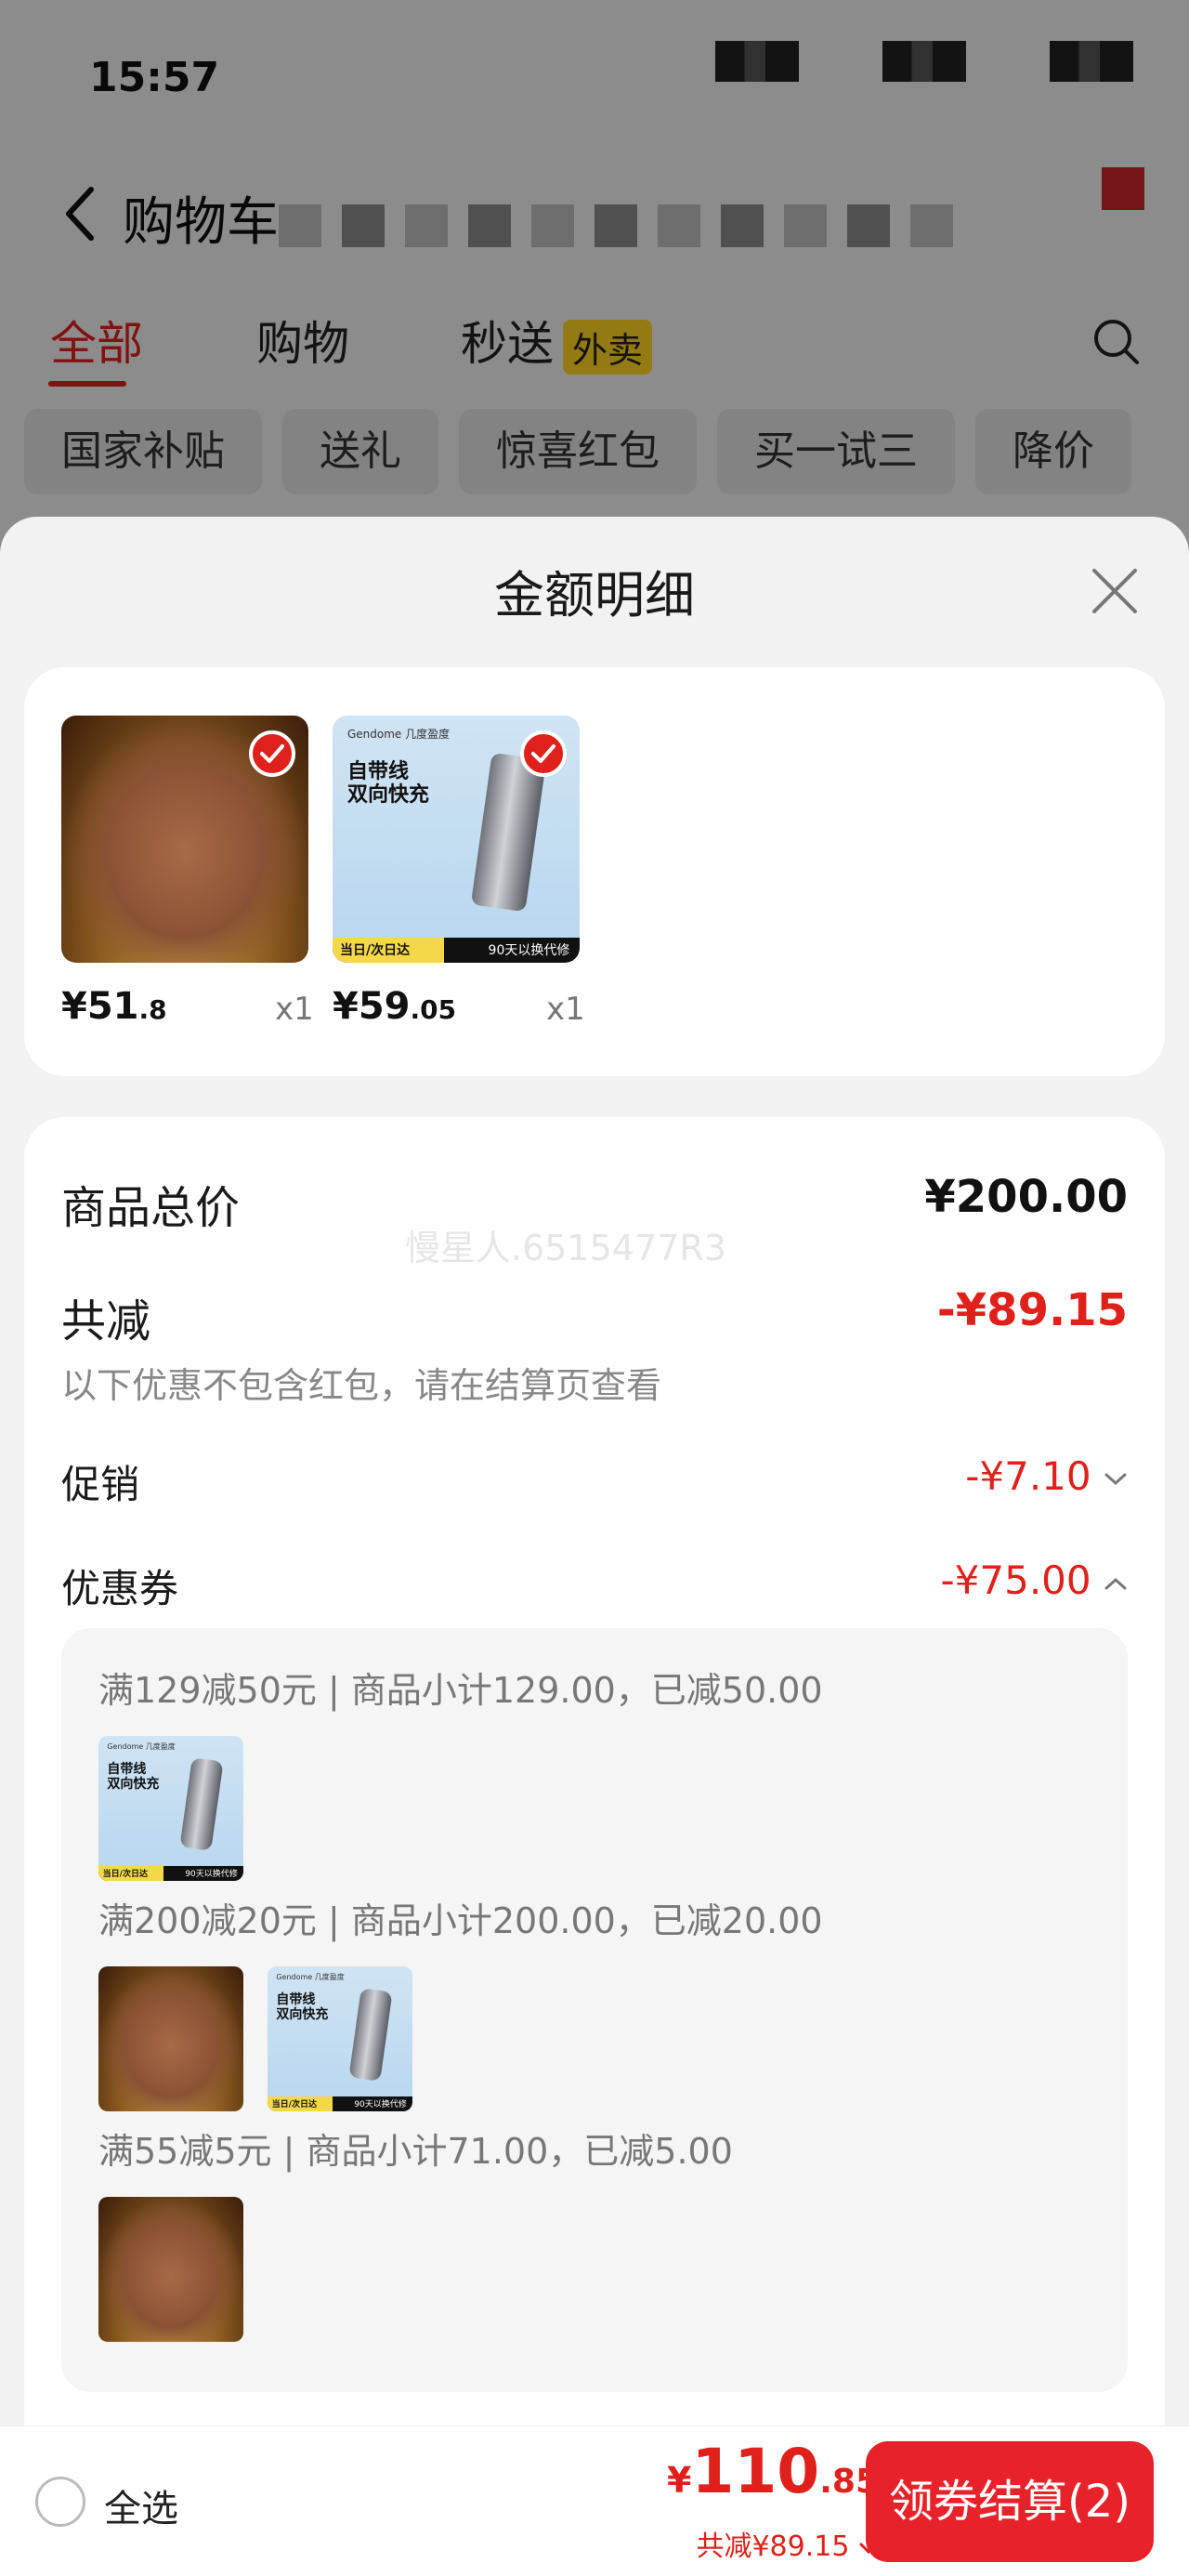 The height and width of the screenshot is (2576, 1189). What do you see at coordinates (1010, 2501) in the screenshot?
I see `checkout-button: 领券结算(2)` at bounding box center [1010, 2501].